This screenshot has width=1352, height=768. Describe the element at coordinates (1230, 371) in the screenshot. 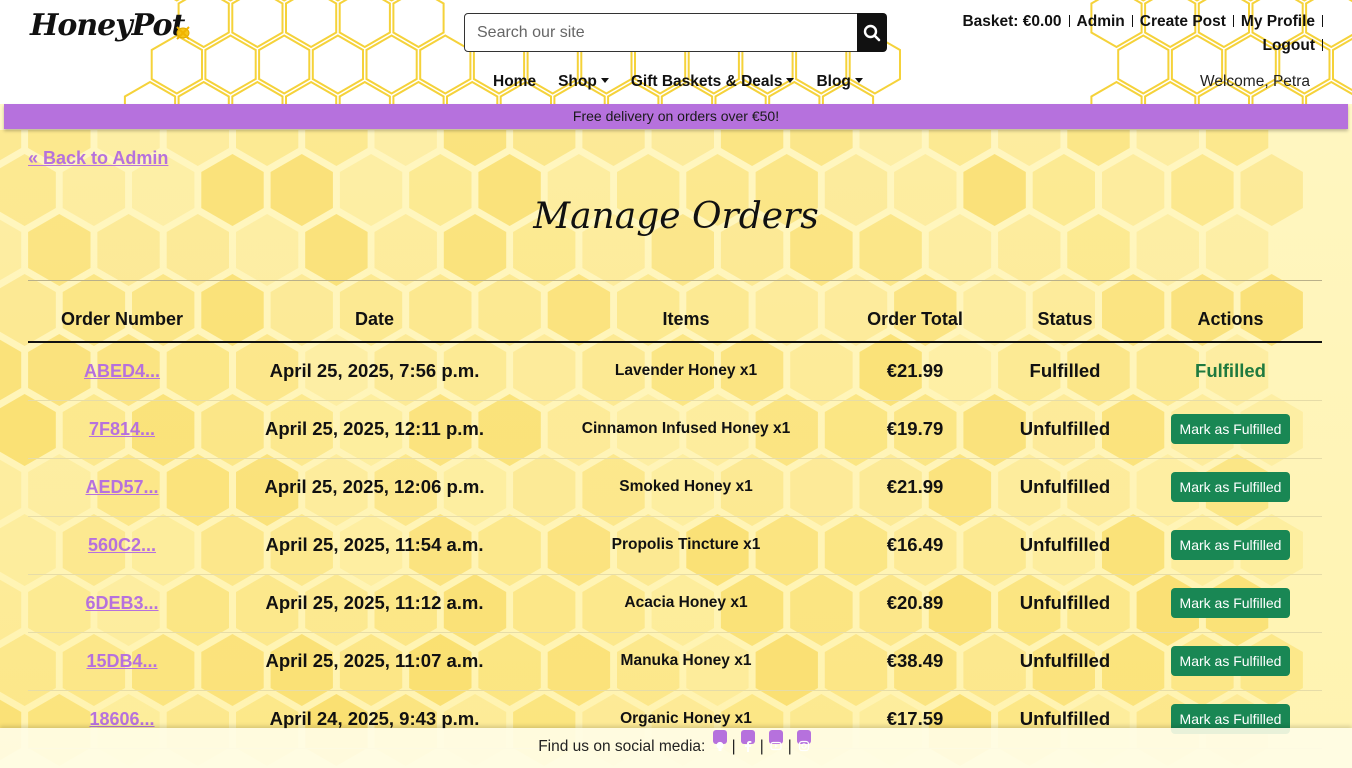

I see `fulfilled-label: Fulfilled` at that location.